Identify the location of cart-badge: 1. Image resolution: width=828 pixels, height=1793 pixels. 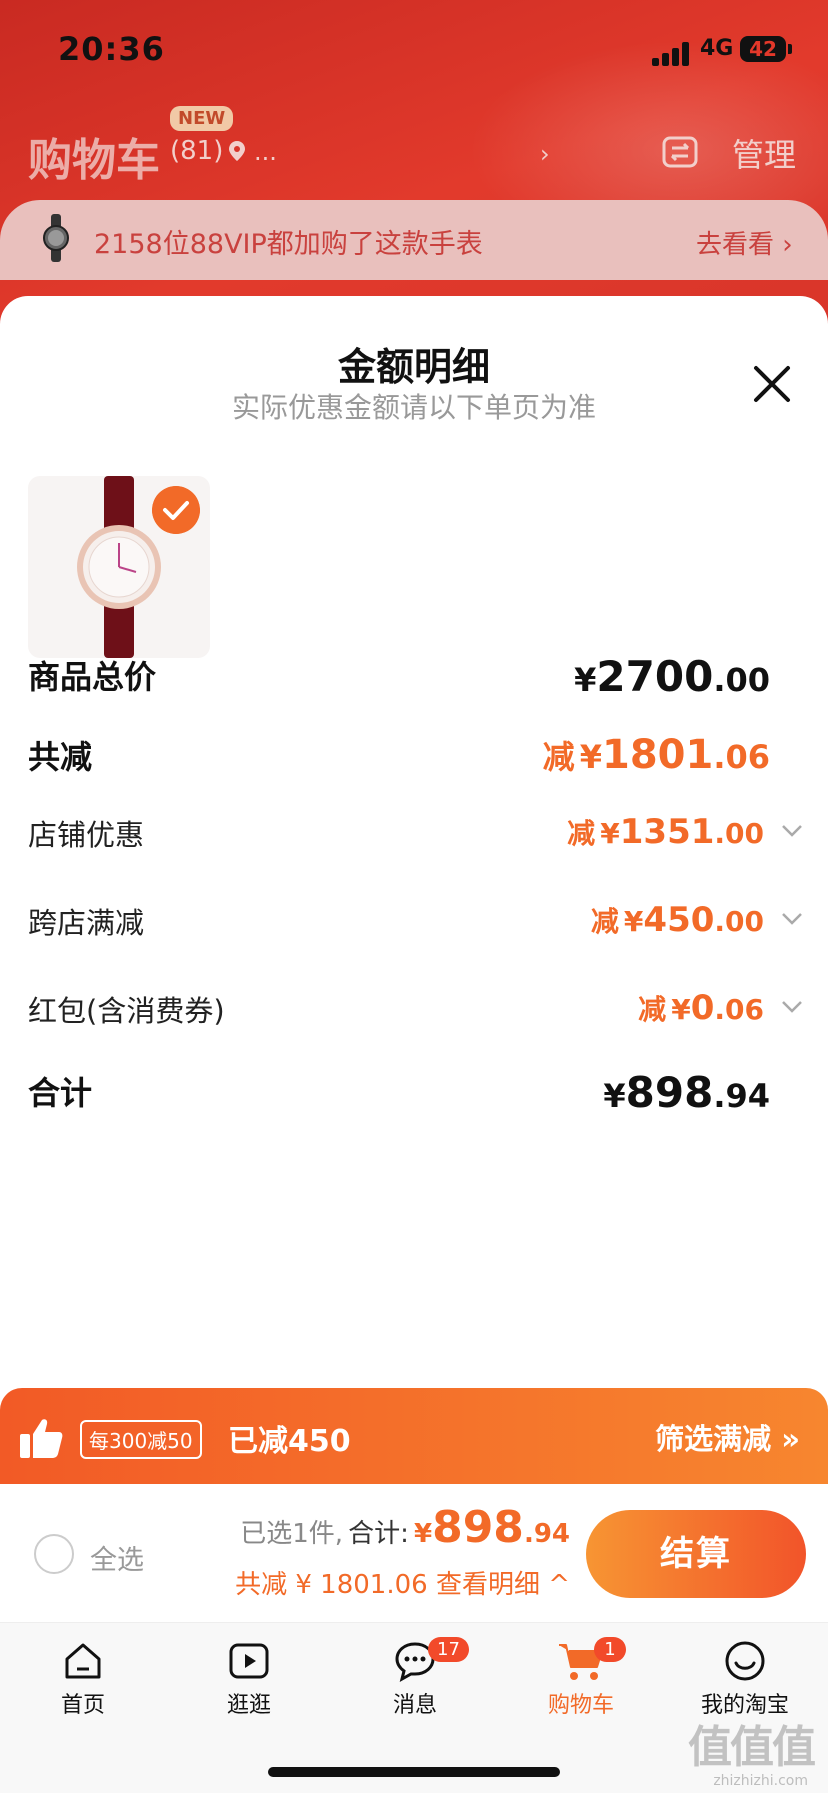
(610, 1649).